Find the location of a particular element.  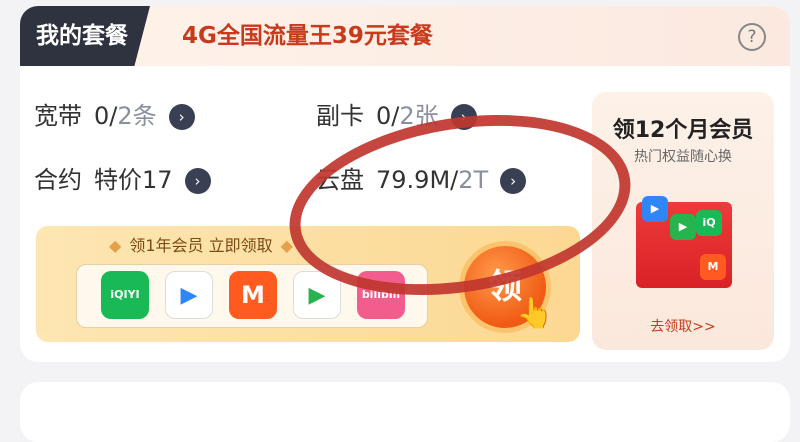

iqiyi-mini-icon: iQ is located at coordinates (709, 223).